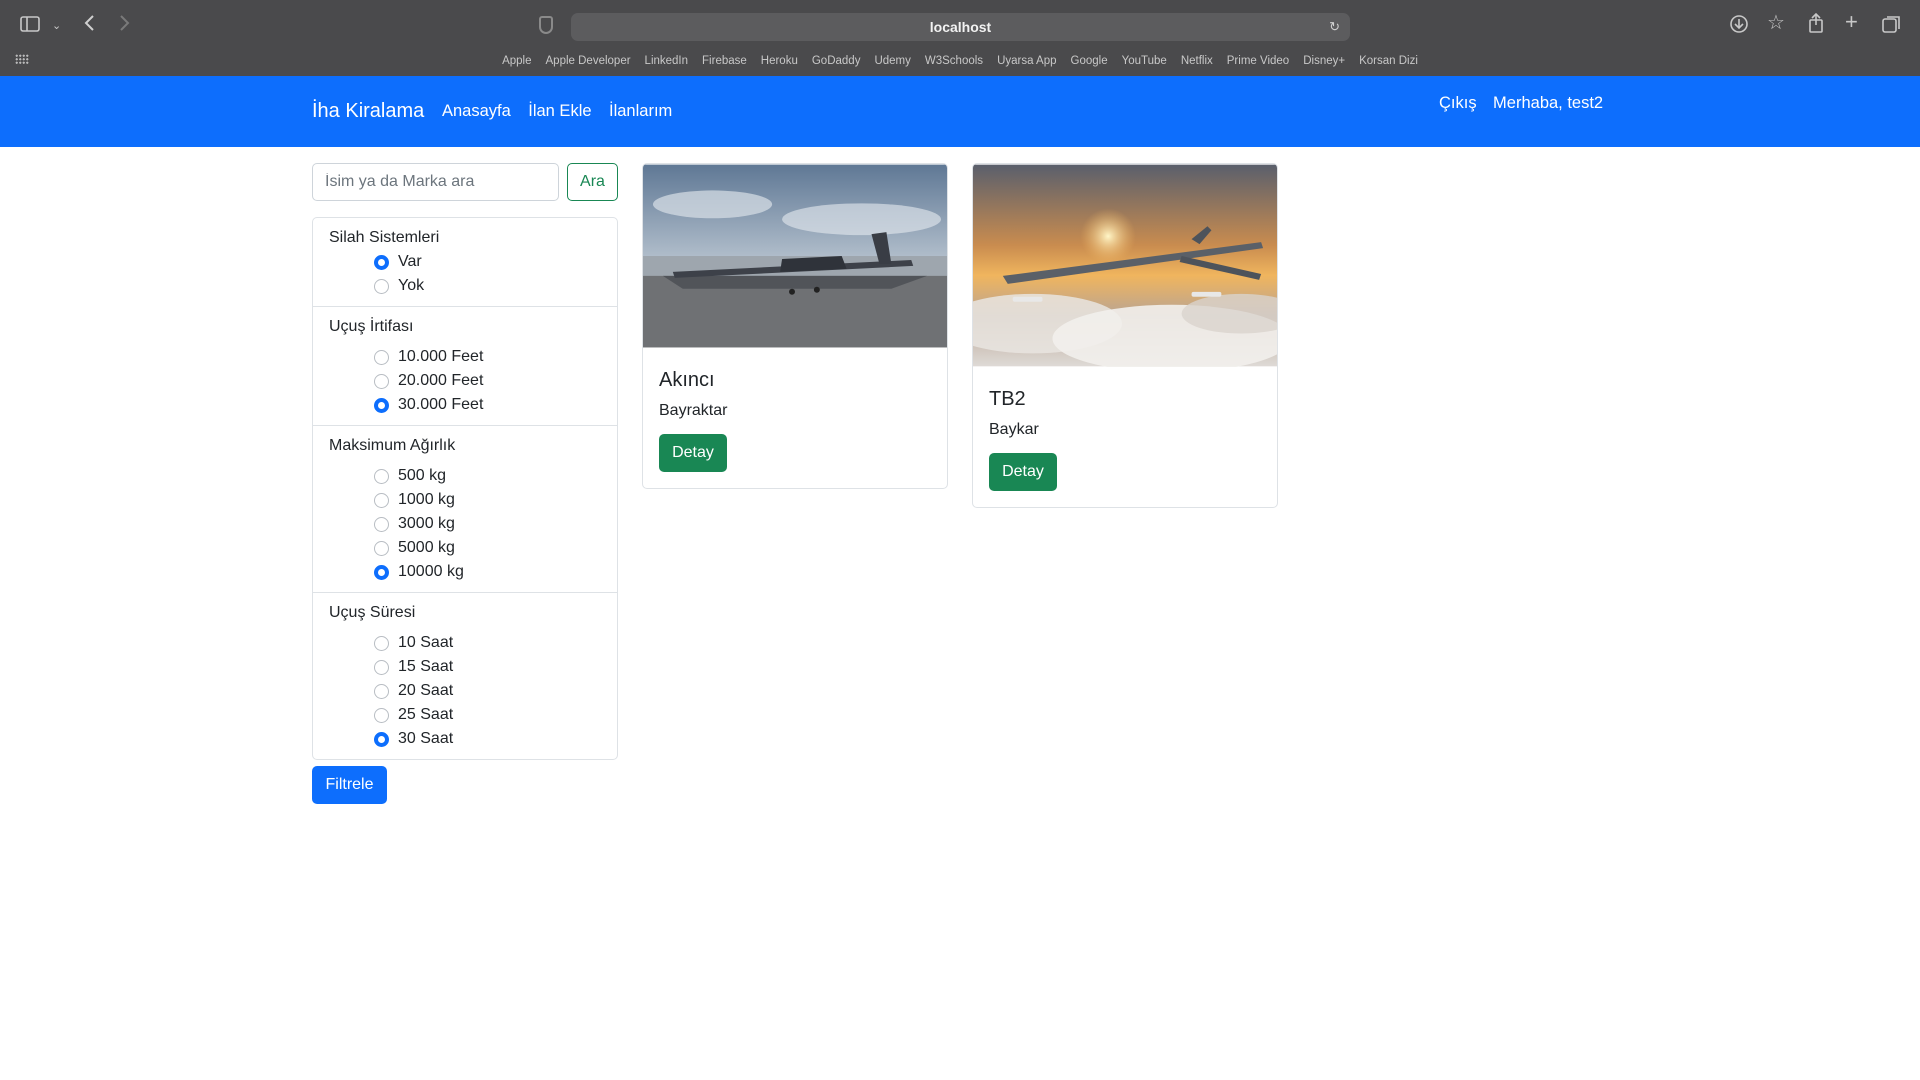  What do you see at coordinates (1014, 429) in the screenshot?
I see `listing-brand: Baykar` at bounding box center [1014, 429].